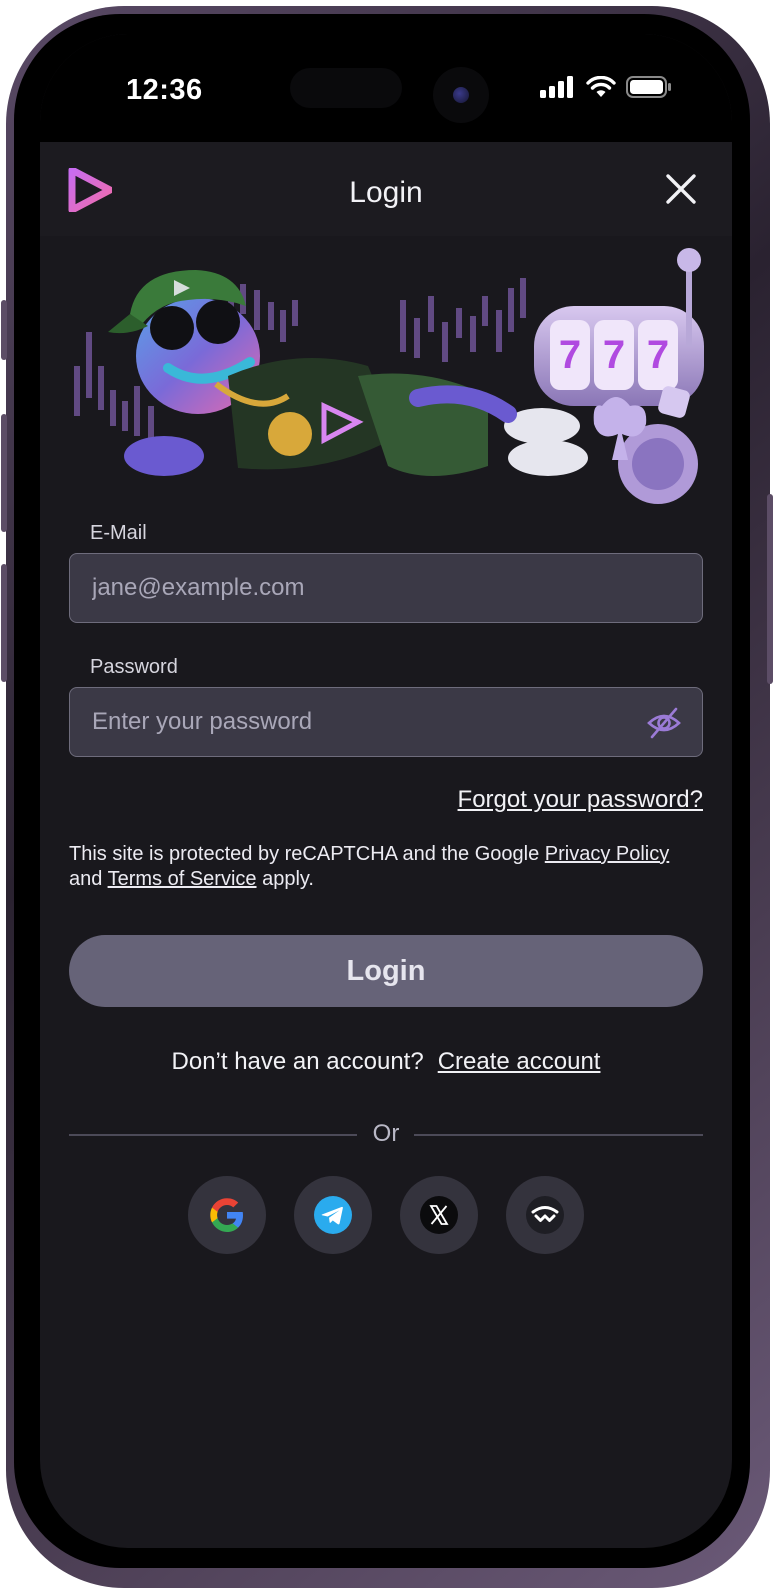 The height and width of the screenshot is (1596, 784). I want to click on password-input, so click(362, 722).